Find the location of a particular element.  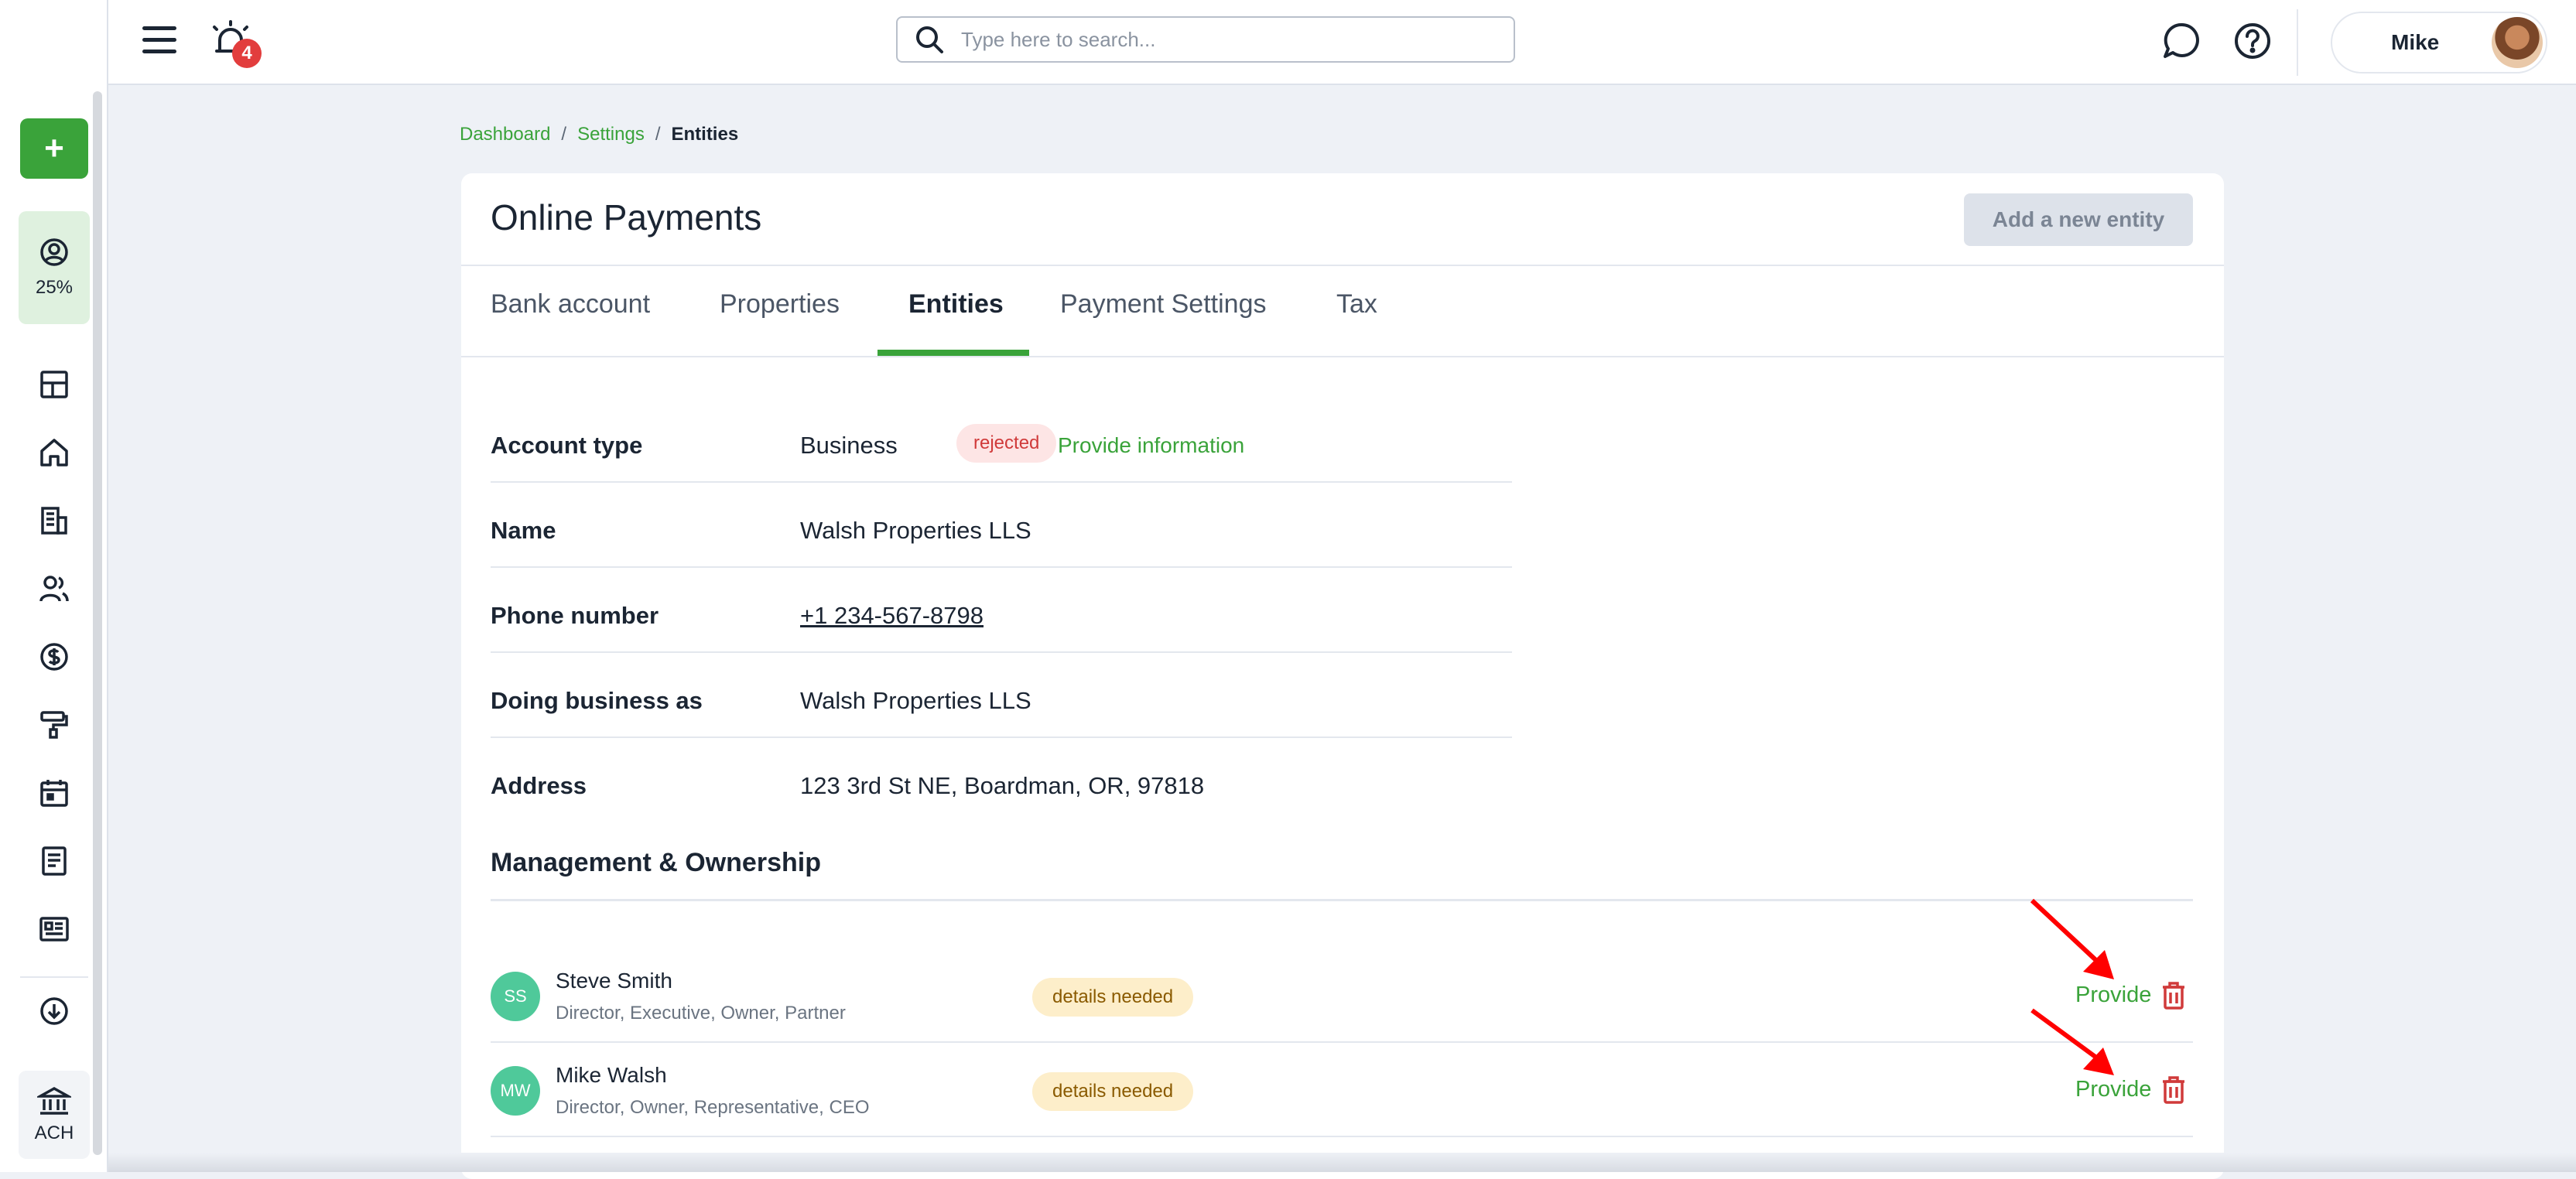

search-box is located at coordinates (1205, 39).